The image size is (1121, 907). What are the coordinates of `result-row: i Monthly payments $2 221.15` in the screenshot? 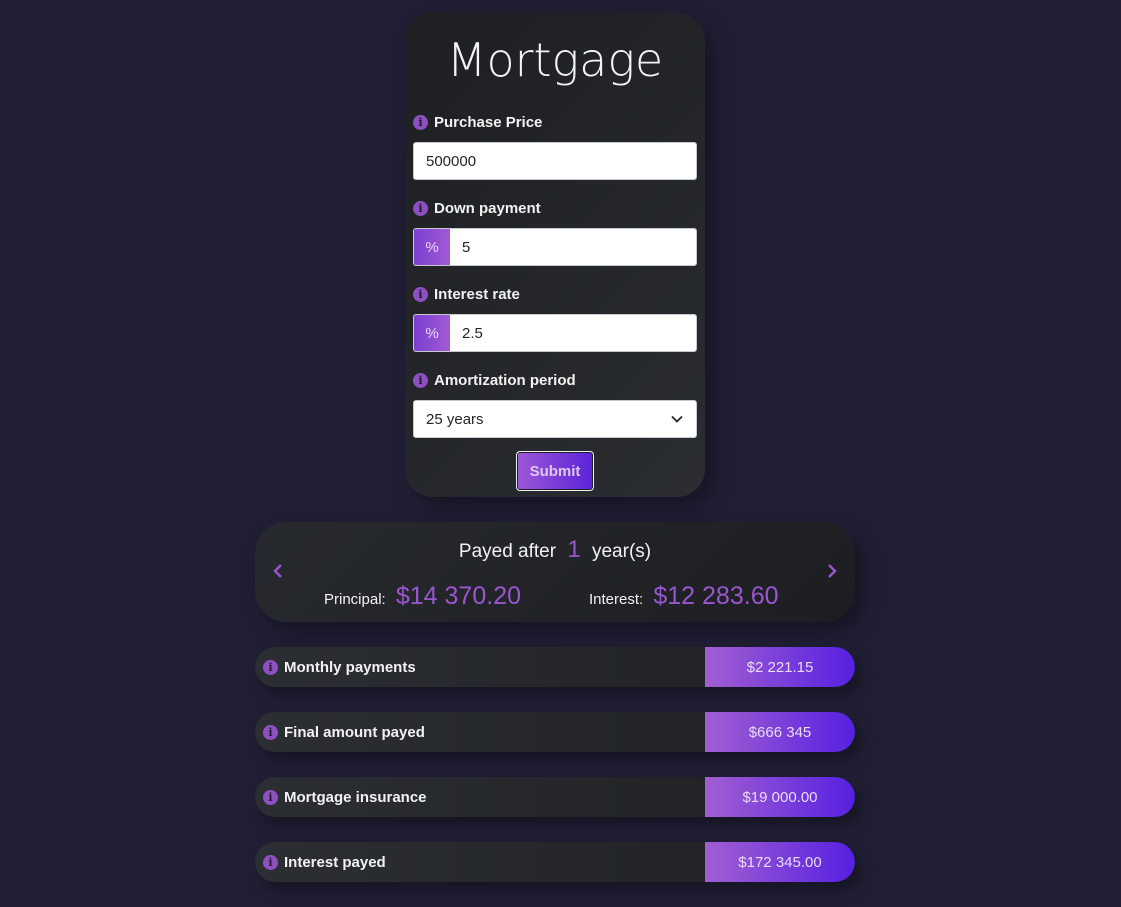 It's located at (555, 667).